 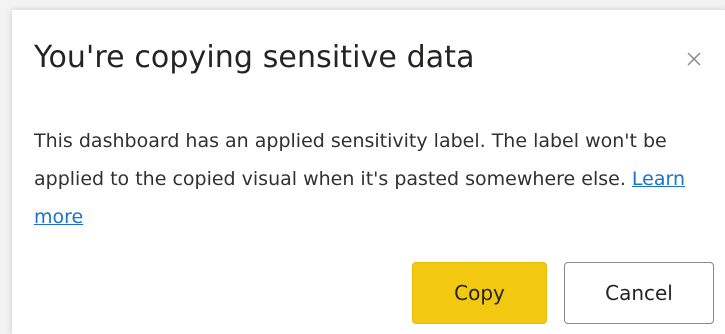 I want to click on dialog-title: You're copying sensitive data, so click(x=254, y=57).